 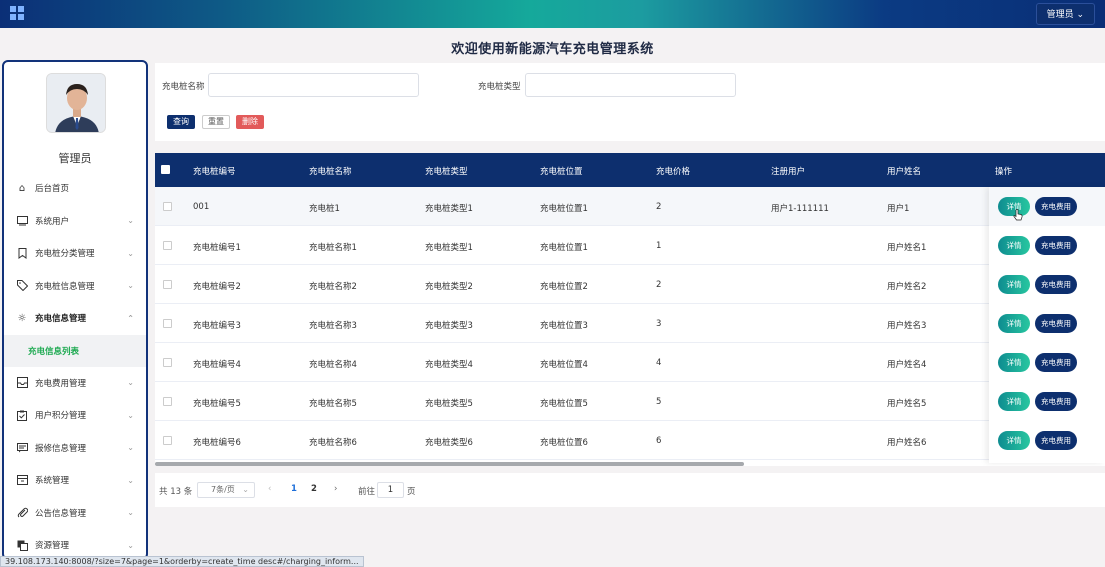 What do you see at coordinates (333, 365) in the screenshot?
I see `cell-pile-name: 充电桩名称4` at bounding box center [333, 365].